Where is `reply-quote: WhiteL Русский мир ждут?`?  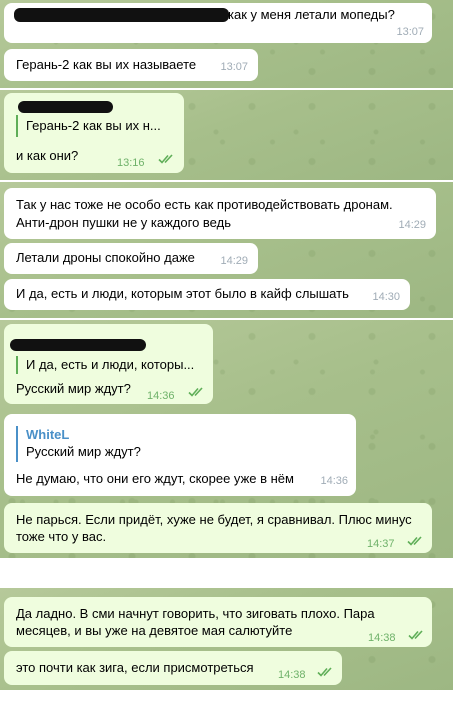
reply-quote: WhiteL Русский мир ждут? is located at coordinates (78, 444).